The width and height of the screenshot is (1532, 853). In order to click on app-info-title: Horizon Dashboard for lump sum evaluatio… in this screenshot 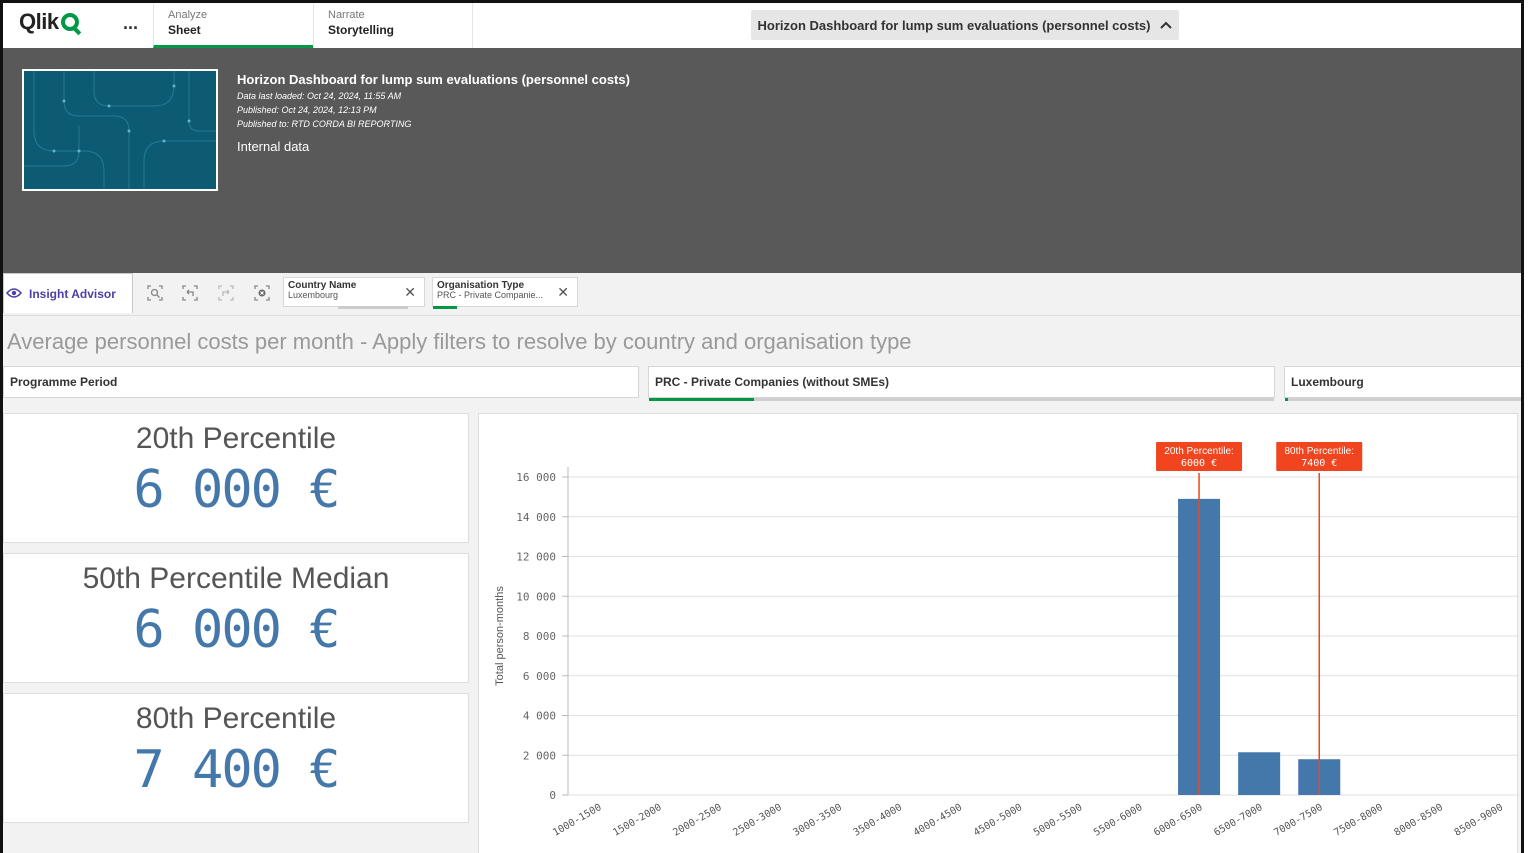, I will do `click(433, 79)`.